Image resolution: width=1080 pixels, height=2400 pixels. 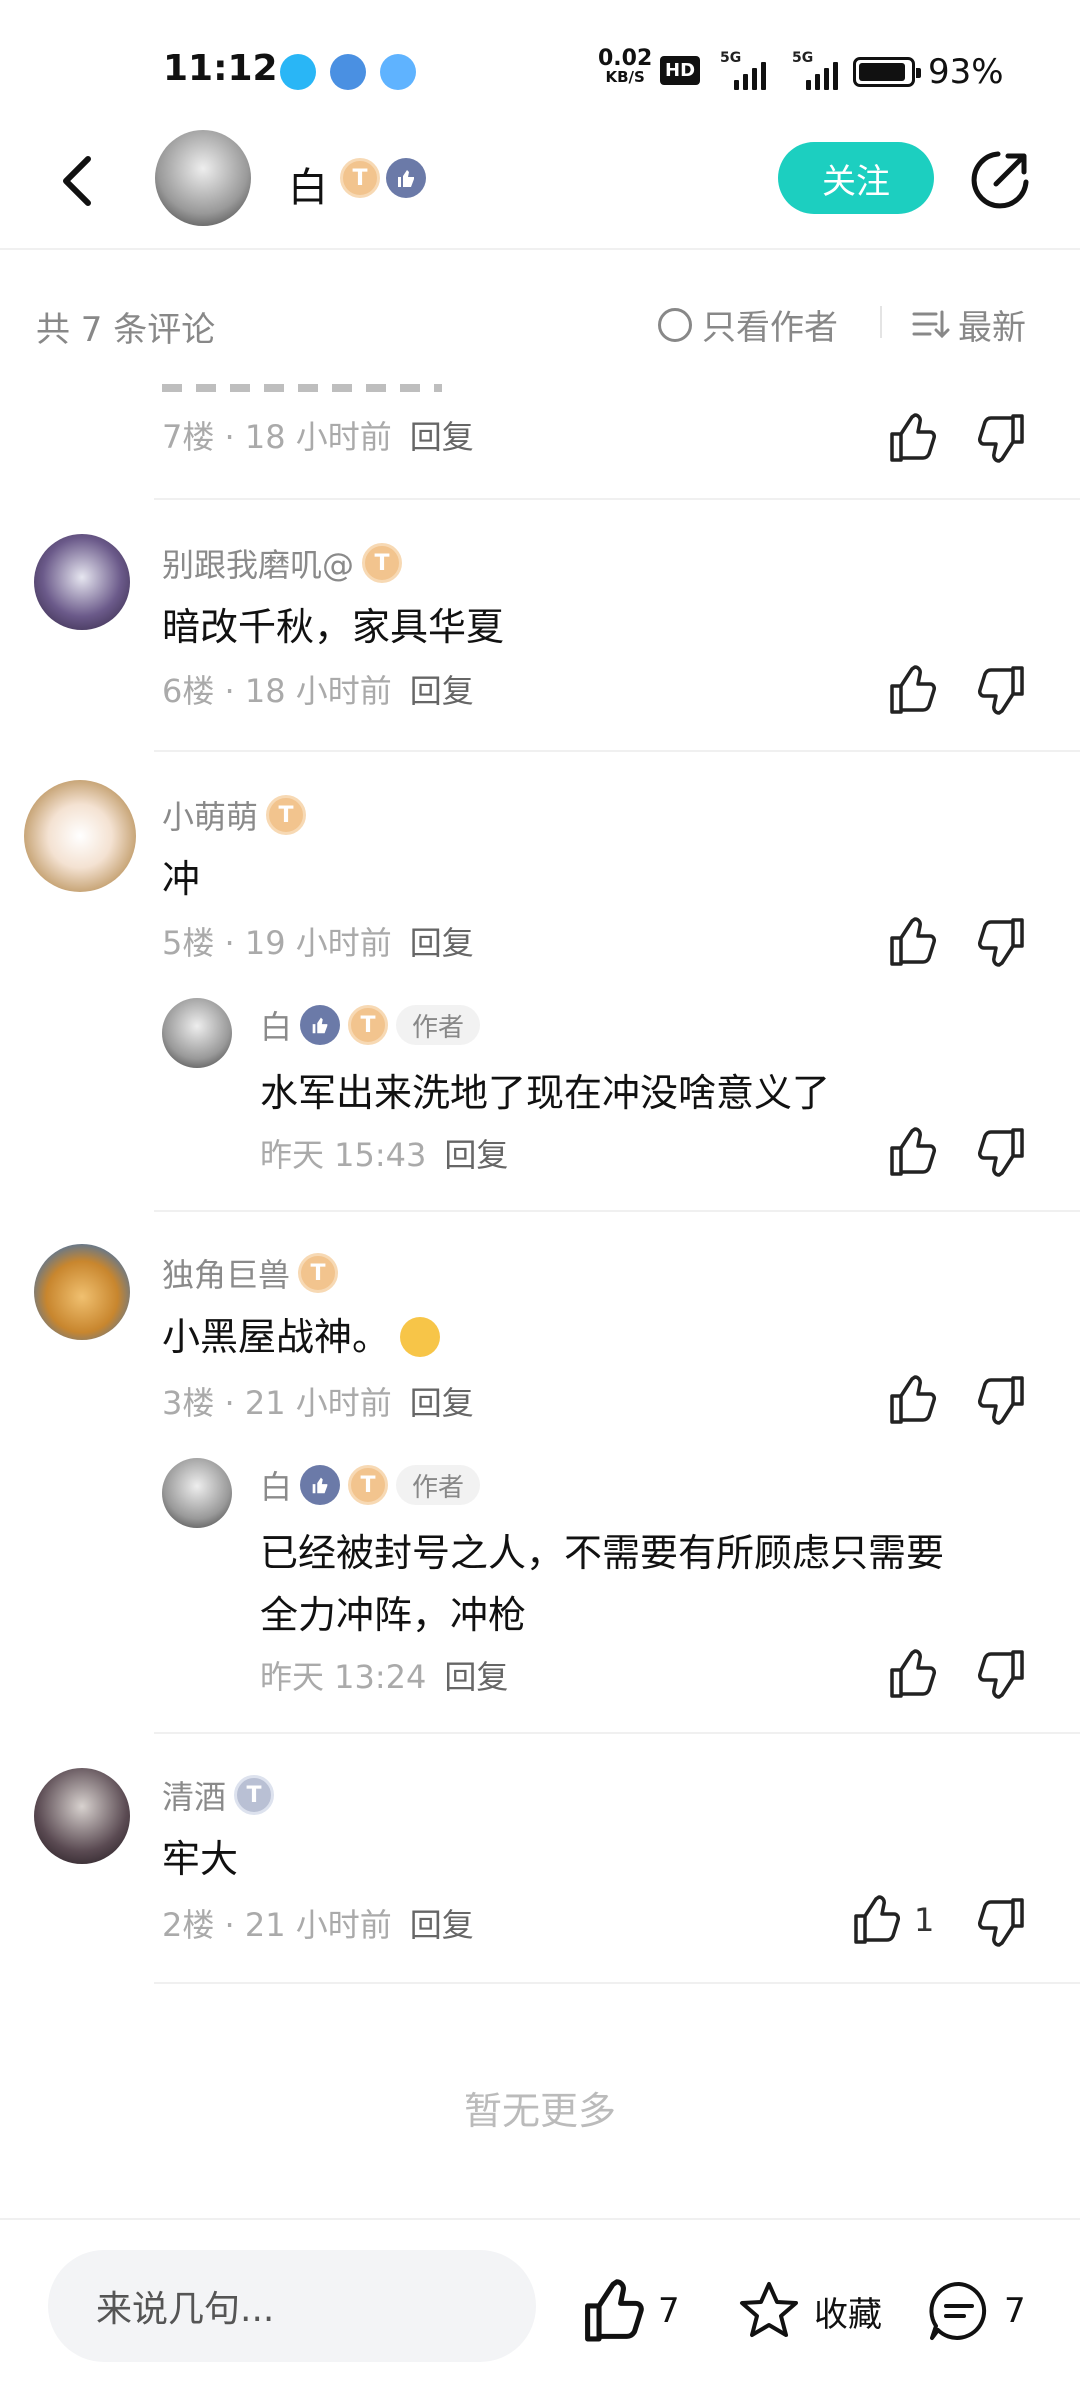 What do you see at coordinates (318, 437) in the screenshot?
I see `comment-meta: 7楼 · 18 小时前 回复` at bounding box center [318, 437].